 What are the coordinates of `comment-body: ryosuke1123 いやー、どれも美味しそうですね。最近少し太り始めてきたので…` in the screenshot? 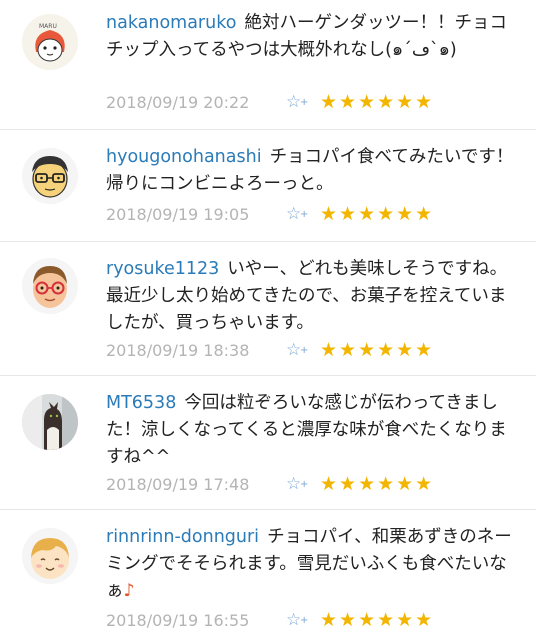 It's located at (312, 296).